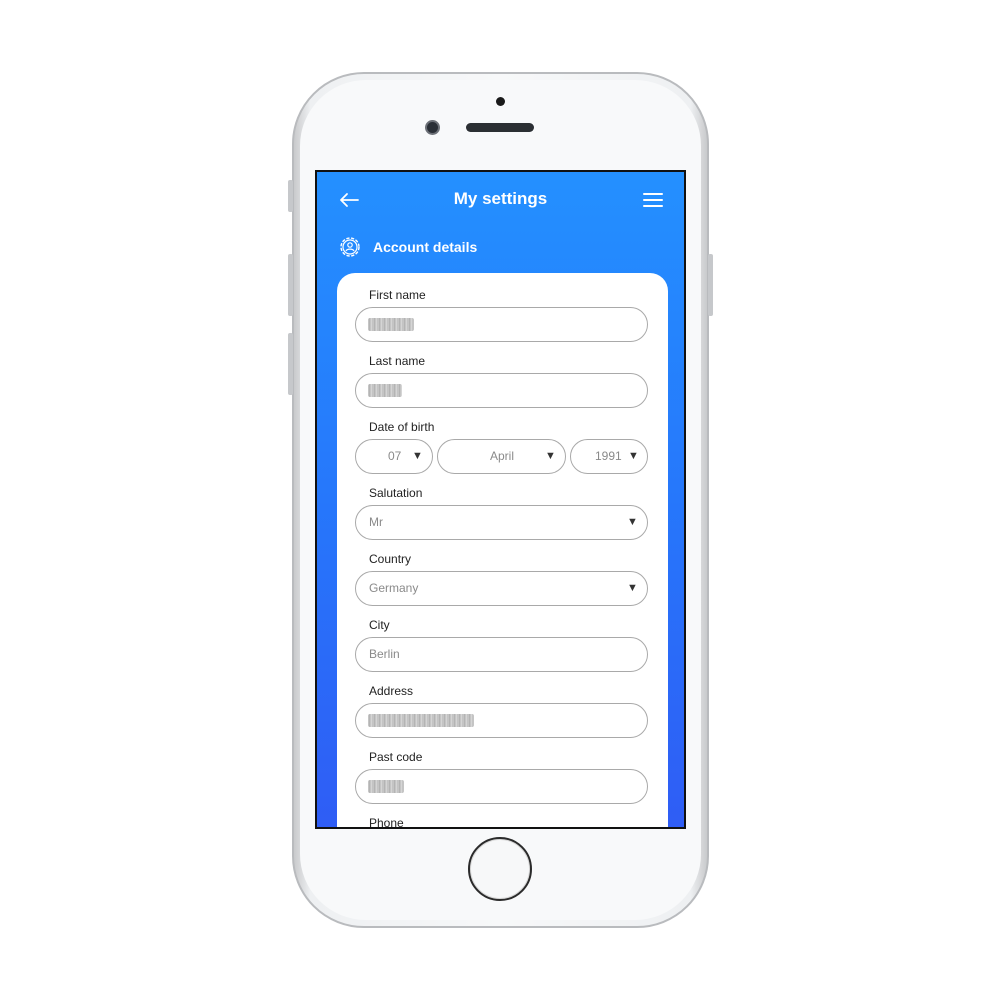 The height and width of the screenshot is (1000, 1000). What do you see at coordinates (432, 127) in the screenshot?
I see `front-camera` at bounding box center [432, 127].